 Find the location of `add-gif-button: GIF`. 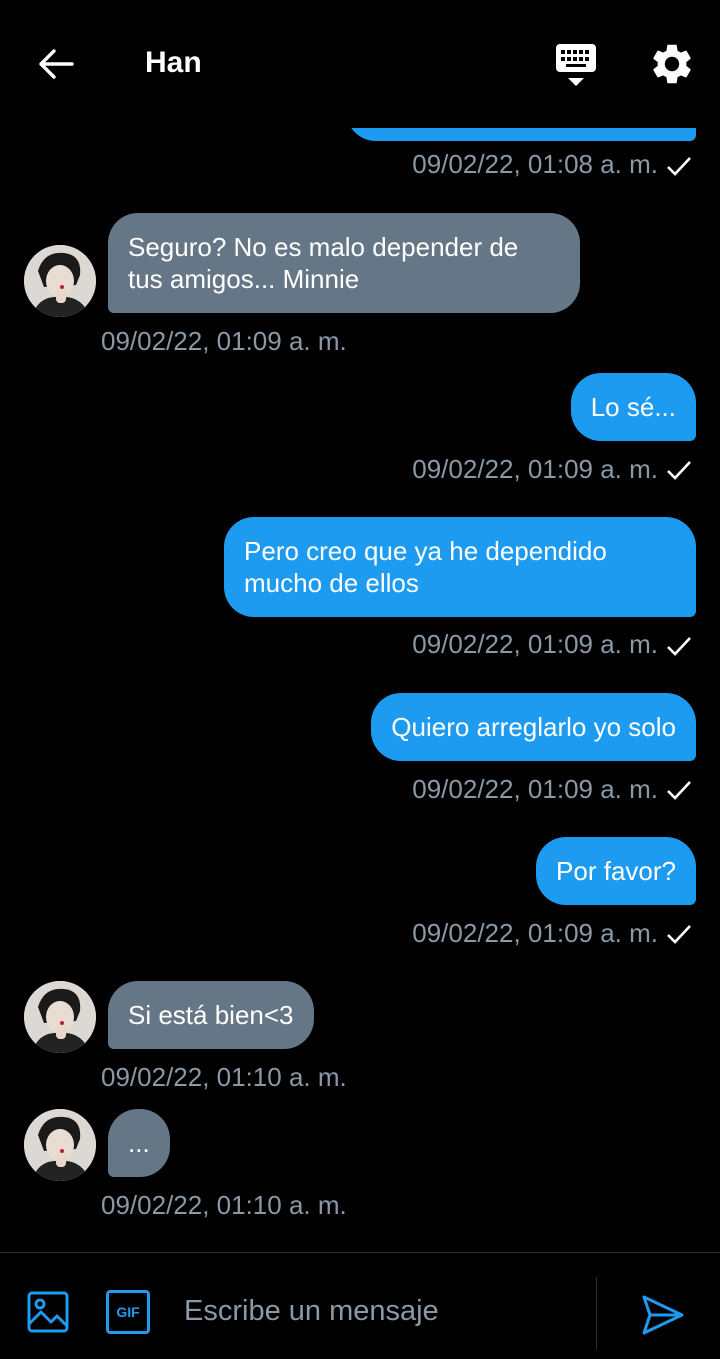

add-gif-button: GIF is located at coordinates (128, 1312).